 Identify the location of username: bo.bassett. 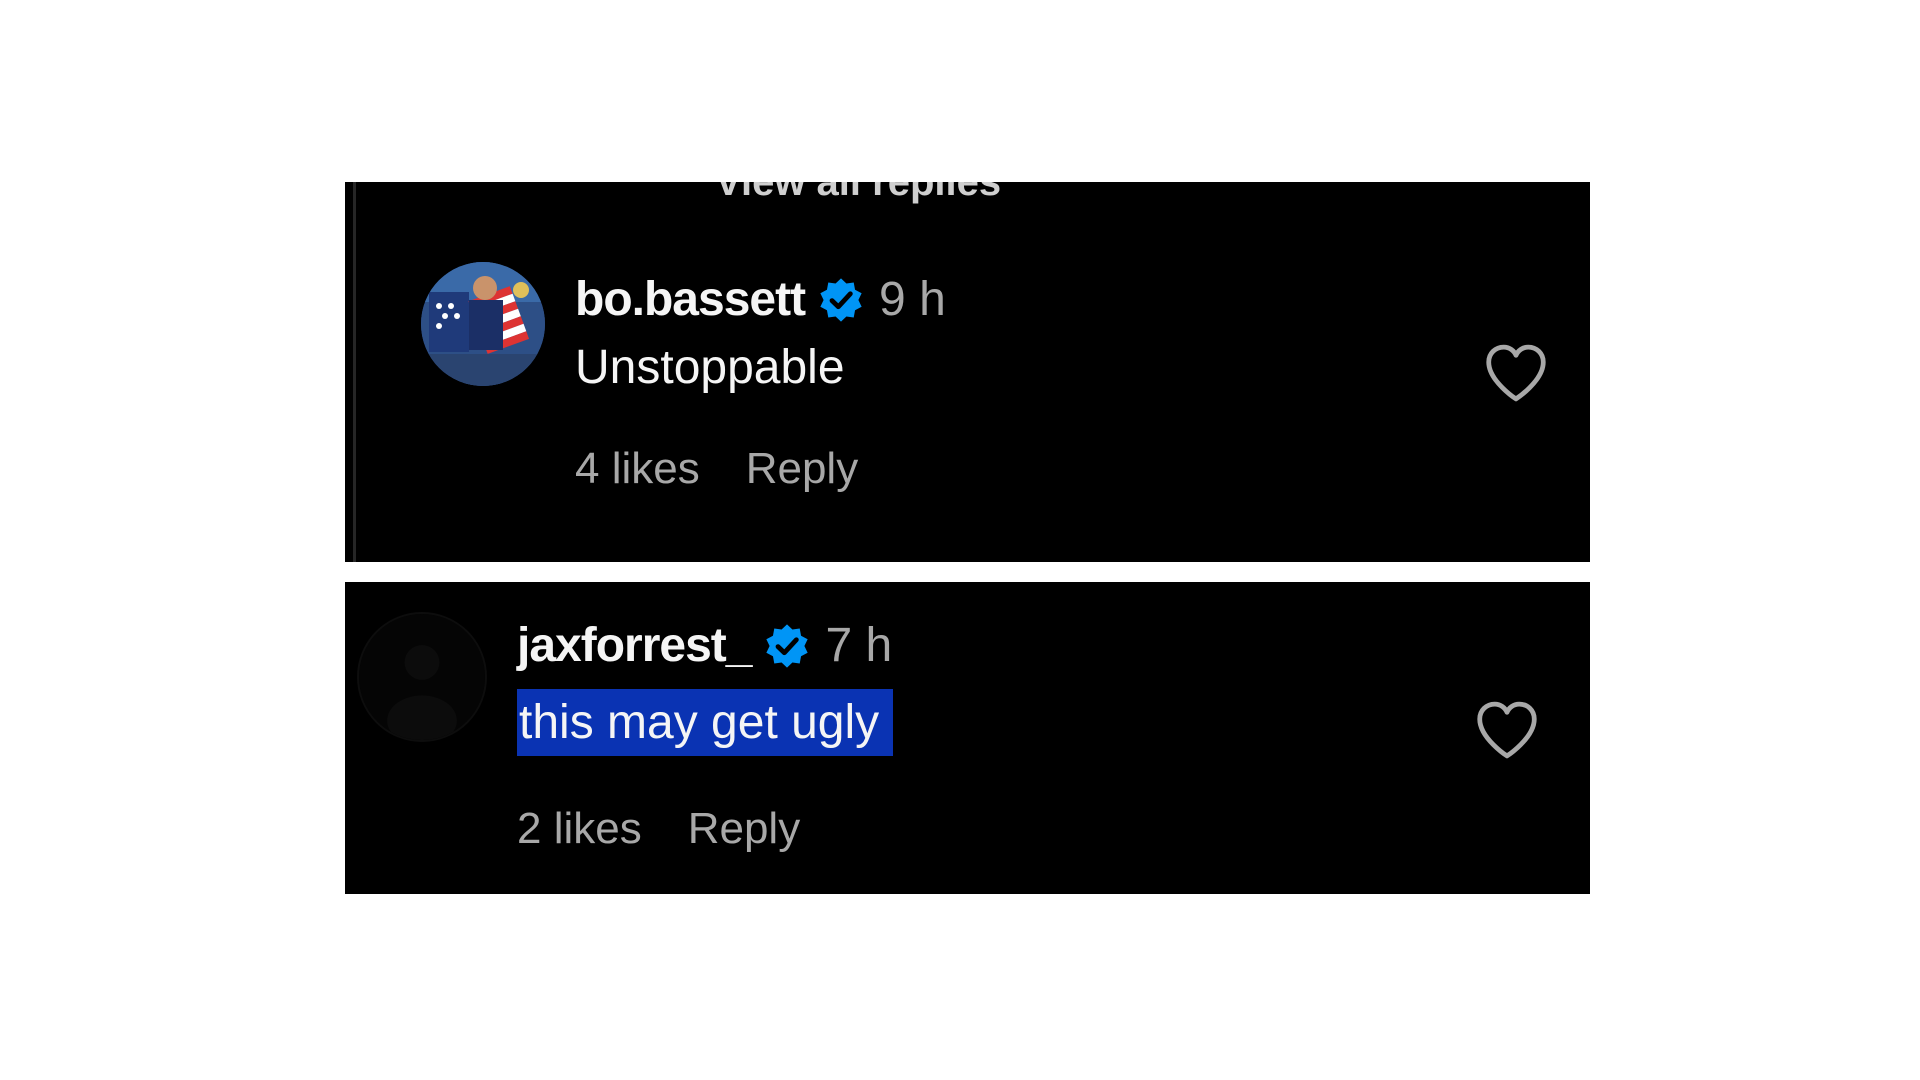
(690, 299).